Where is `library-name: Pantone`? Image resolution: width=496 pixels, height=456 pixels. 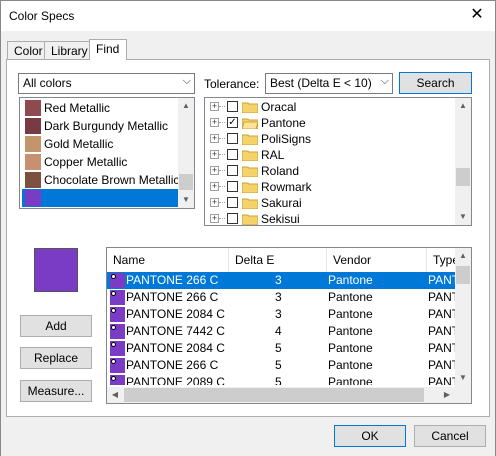 library-name: Pantone is located at coordinates (283, 123).